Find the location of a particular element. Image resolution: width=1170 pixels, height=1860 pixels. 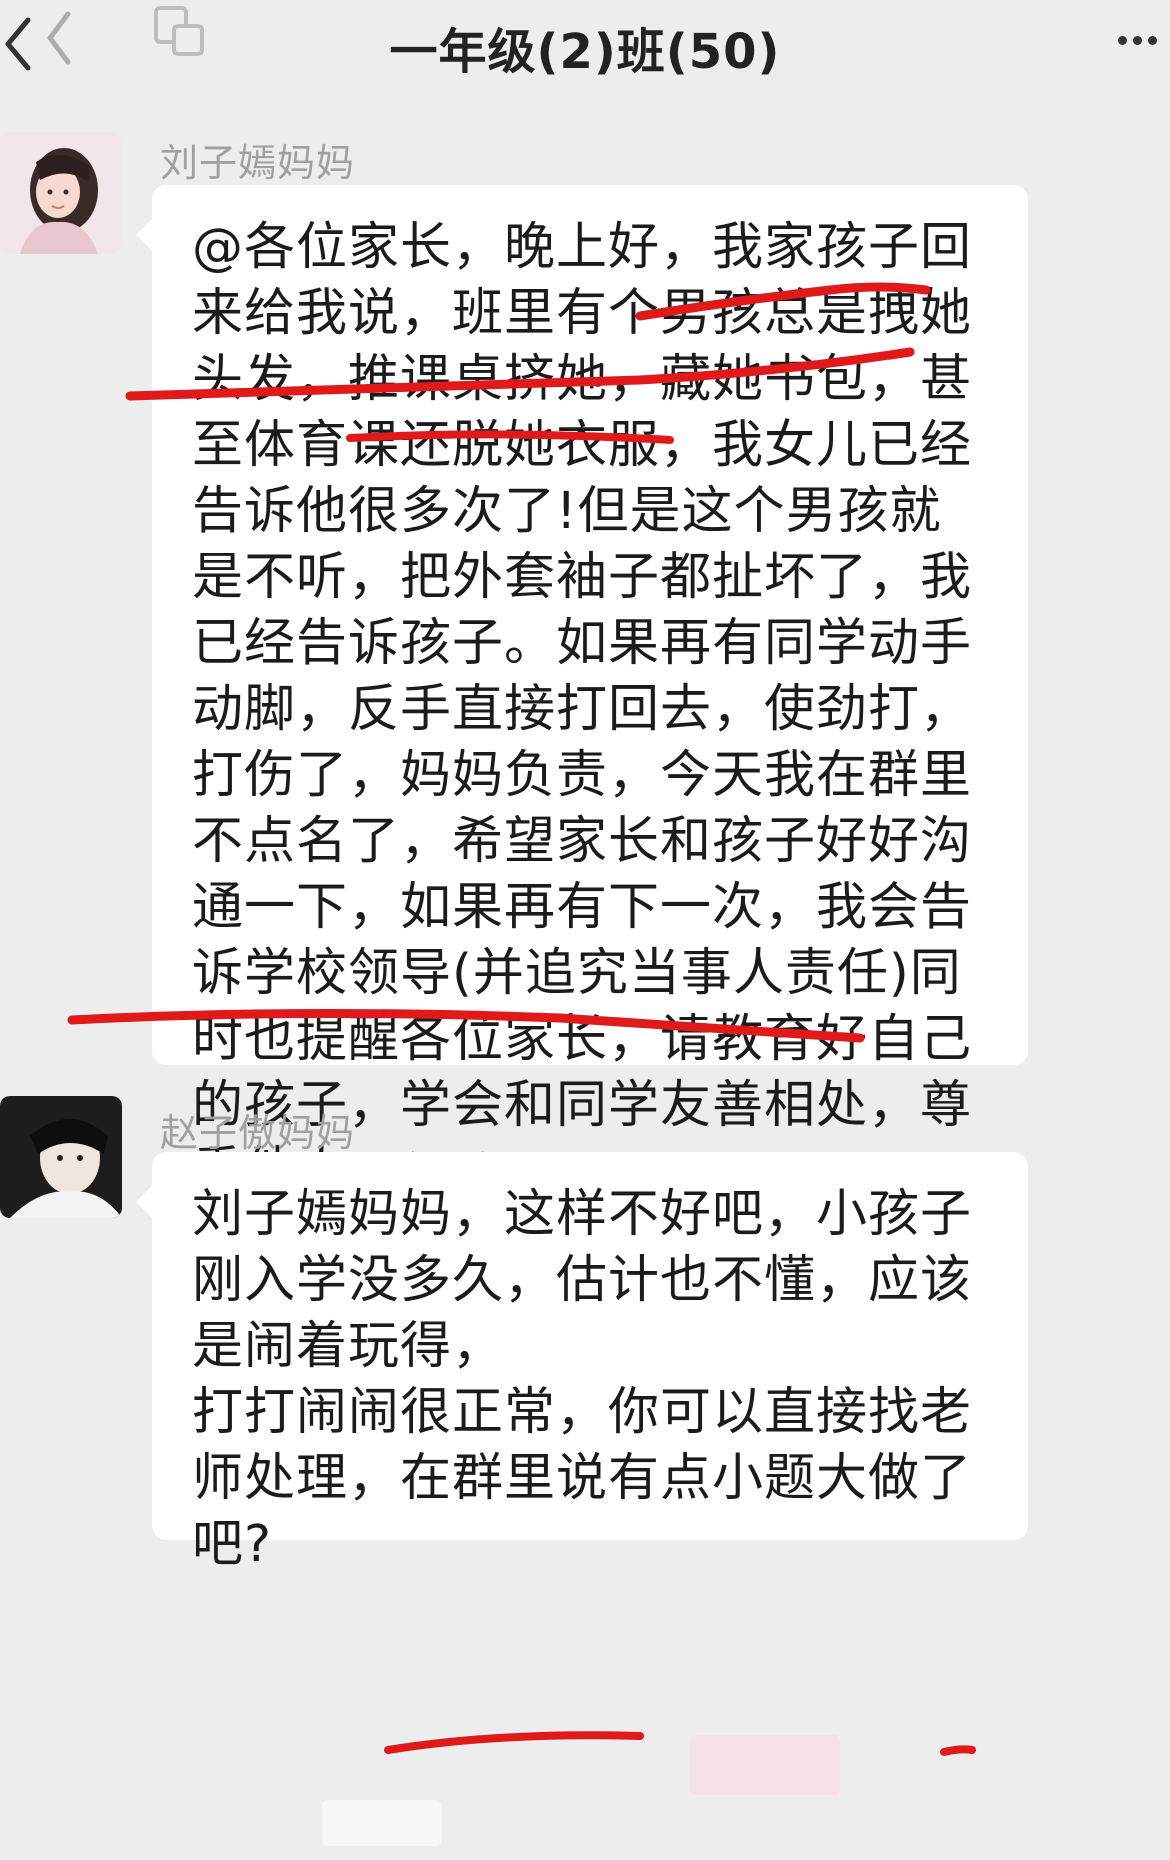

chat-header: 一年级(2)班(50) is located at coordinates (585, 45).